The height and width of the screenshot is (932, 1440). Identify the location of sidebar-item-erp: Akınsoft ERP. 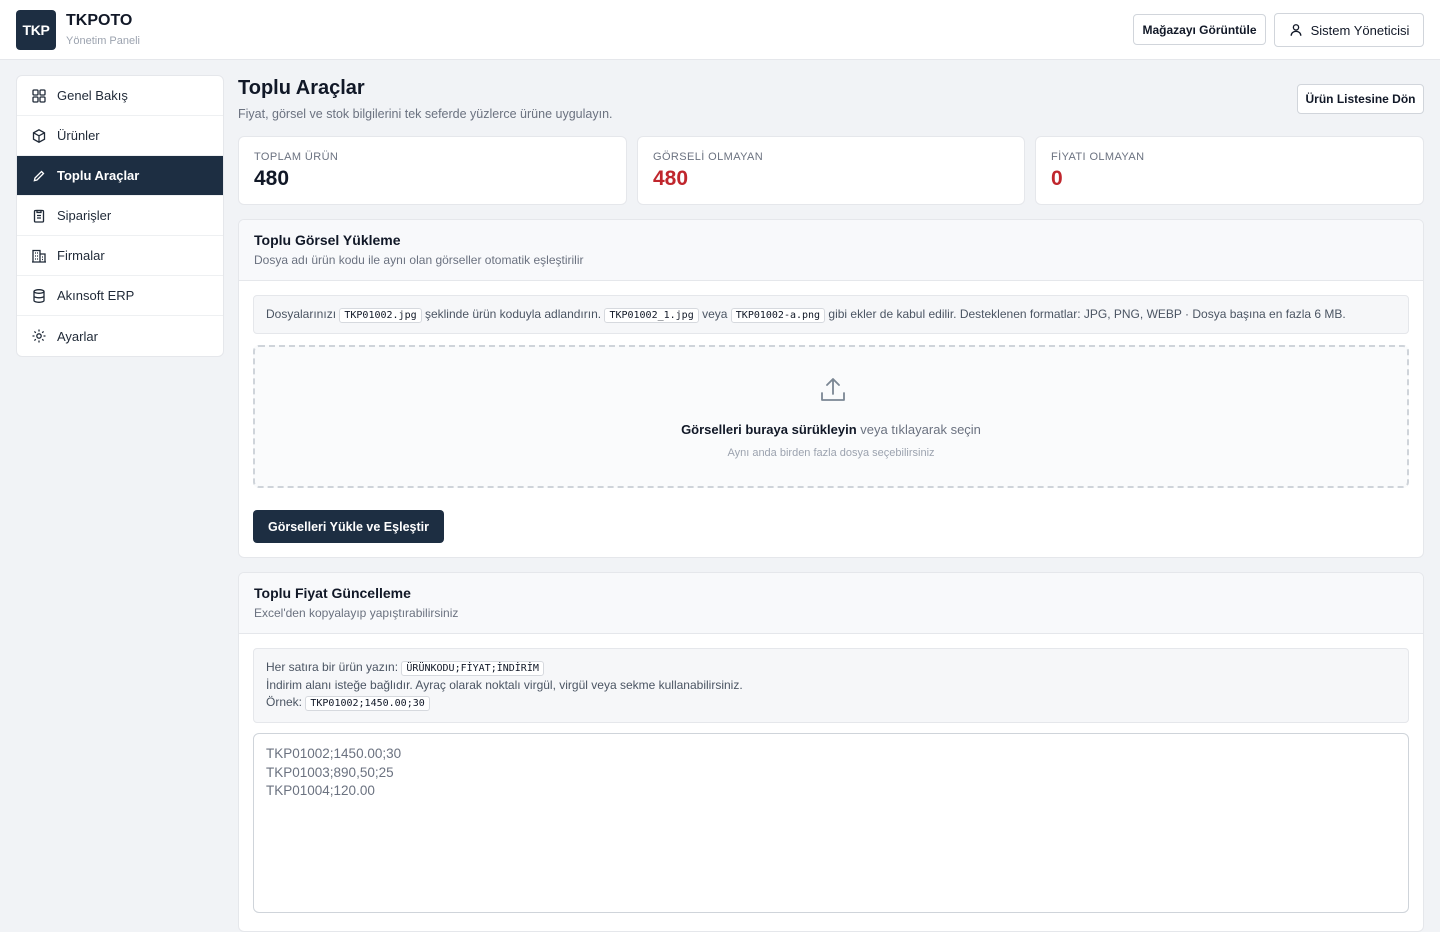
(120, 296).